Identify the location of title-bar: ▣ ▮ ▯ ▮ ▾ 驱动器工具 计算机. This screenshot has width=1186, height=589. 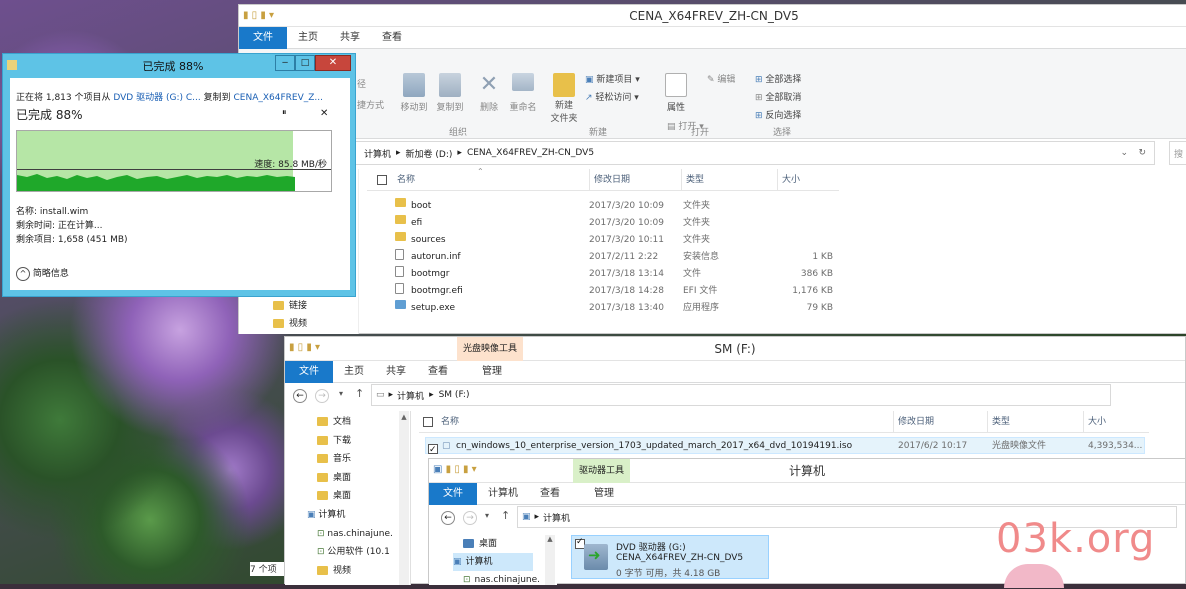
(807, 471).